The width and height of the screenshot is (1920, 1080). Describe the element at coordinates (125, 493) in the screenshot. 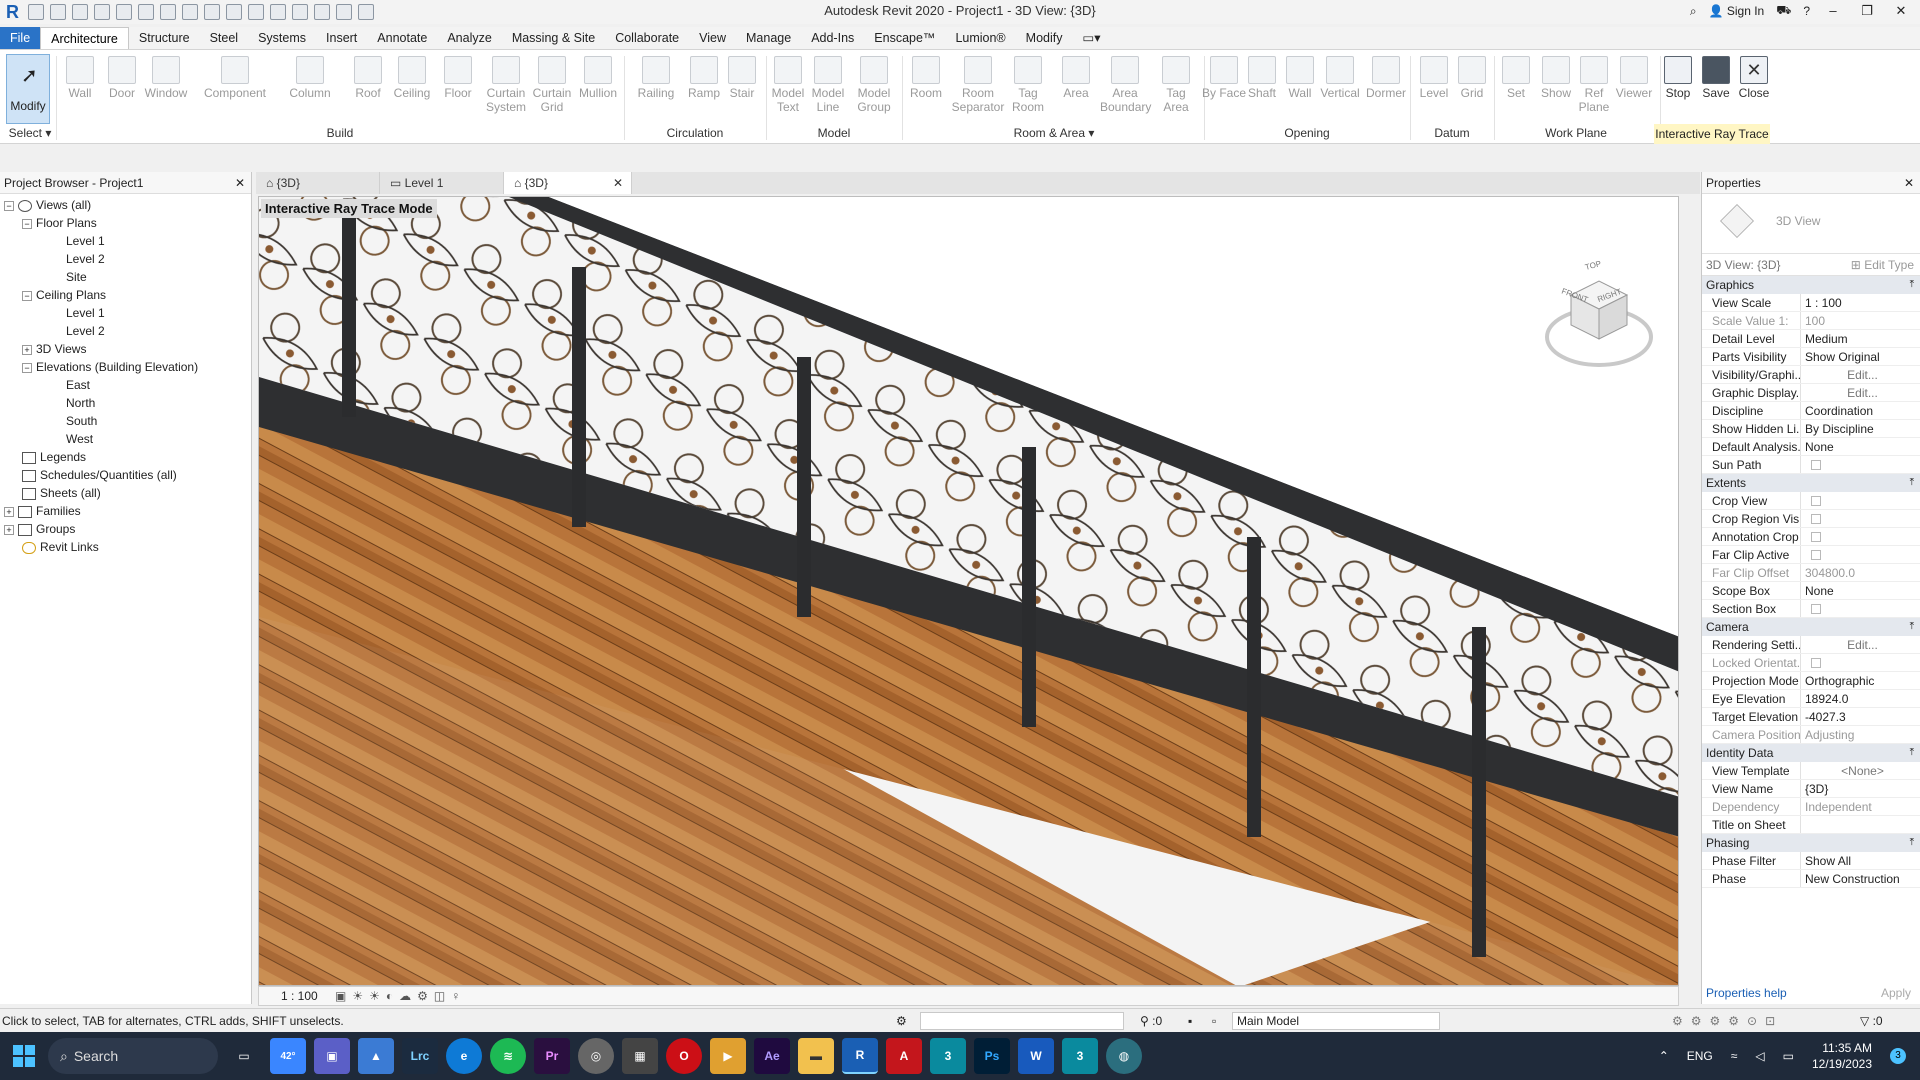

I see `tree-item-sheets: Sheets (all)` at that location.